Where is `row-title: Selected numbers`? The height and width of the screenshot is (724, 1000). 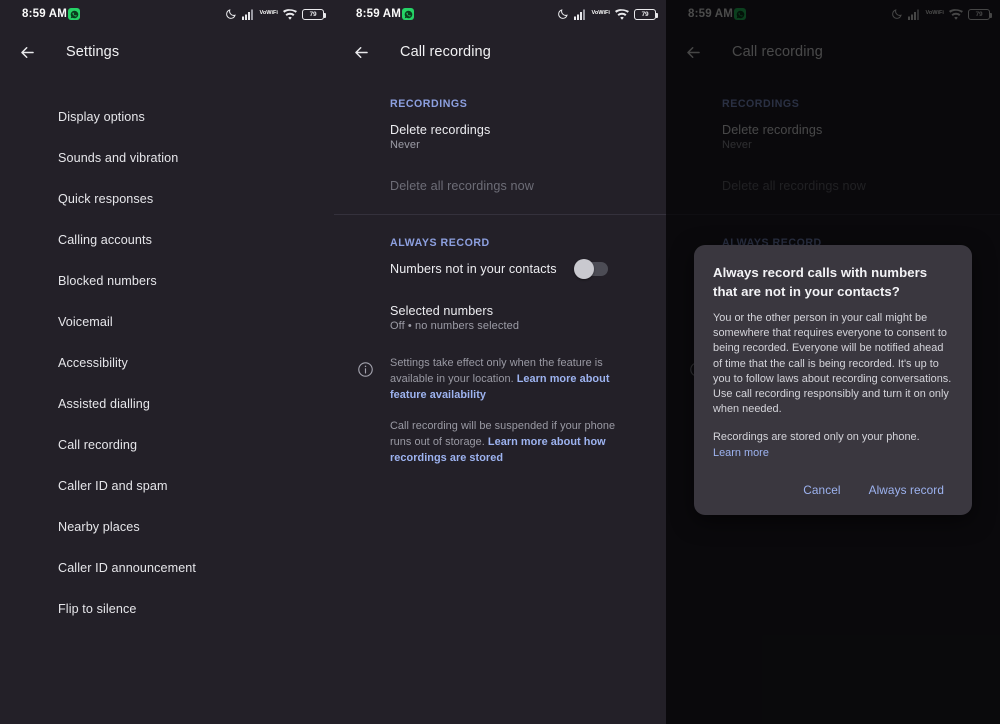
row-title: Selected numbers is located at coordinates (442, 311).